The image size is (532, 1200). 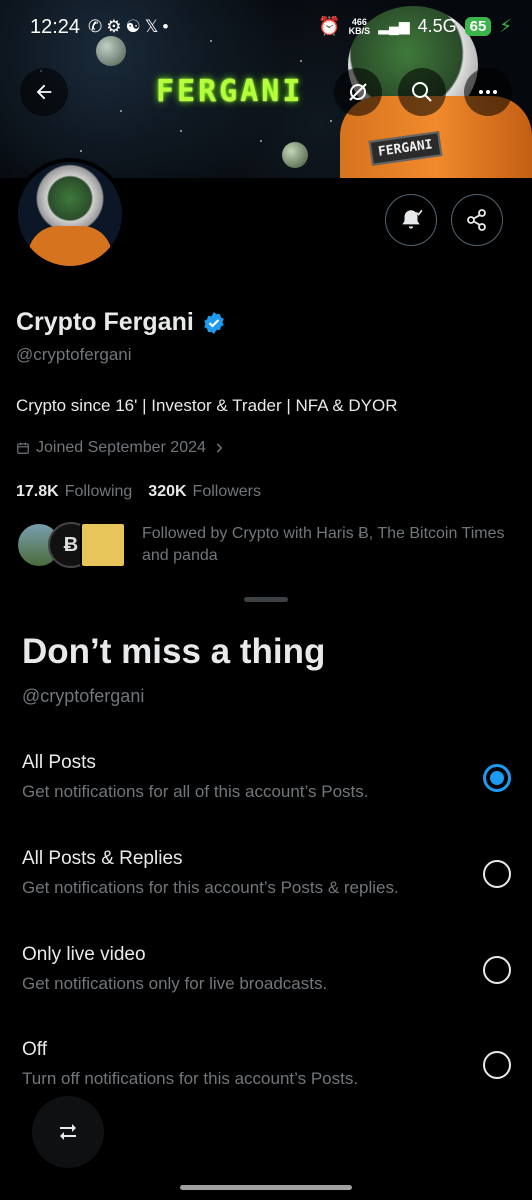 I want to click on chevron-right-icon, so click(x=219, y=448).